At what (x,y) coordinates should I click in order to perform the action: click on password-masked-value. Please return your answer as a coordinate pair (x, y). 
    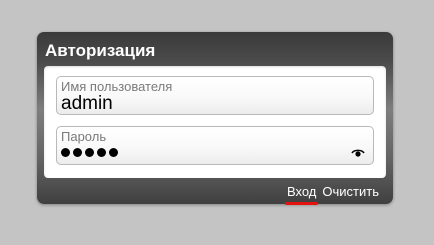
    Looking at the image, I should click on (89, 152).